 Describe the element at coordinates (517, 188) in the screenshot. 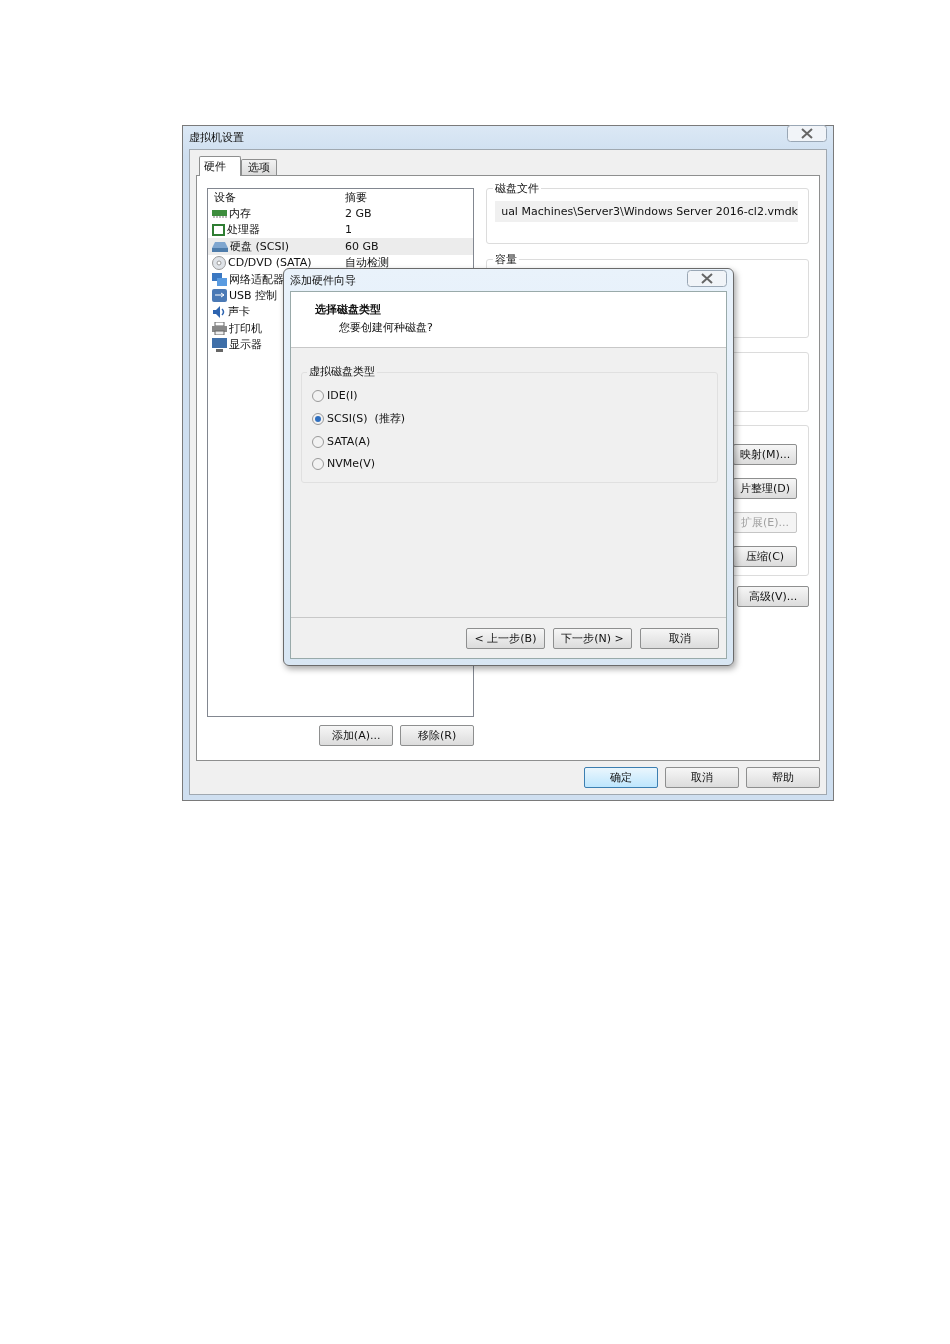

I see `group-label: 磁盘文件` at that location.